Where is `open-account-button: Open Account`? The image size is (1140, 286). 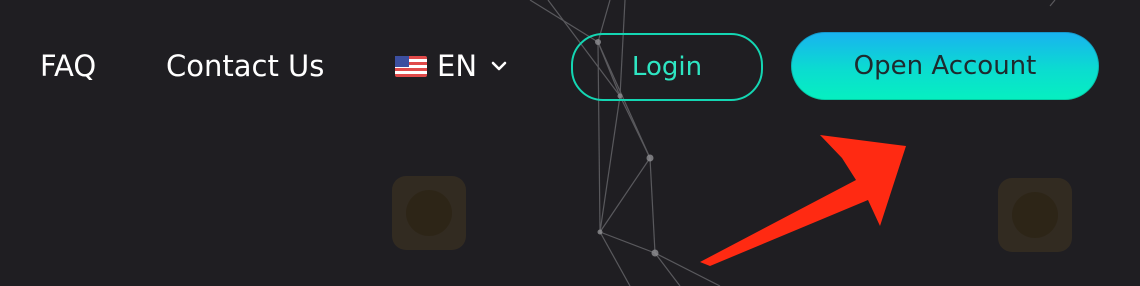
open-account-button: Open Account is located at coordinates (945, 66).